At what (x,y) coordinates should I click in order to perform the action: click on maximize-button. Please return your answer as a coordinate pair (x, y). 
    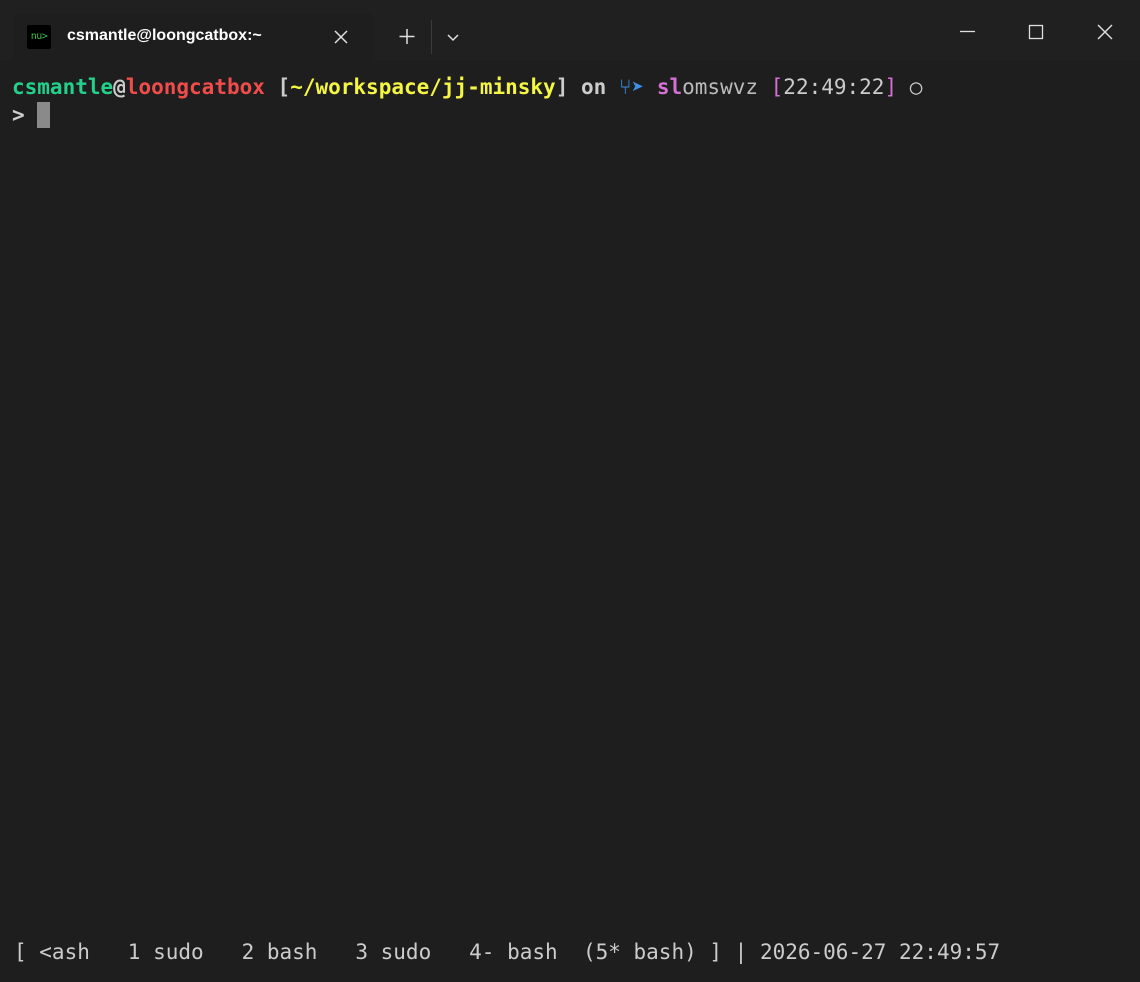
    Looking at the image, I should click on (1036, 32).